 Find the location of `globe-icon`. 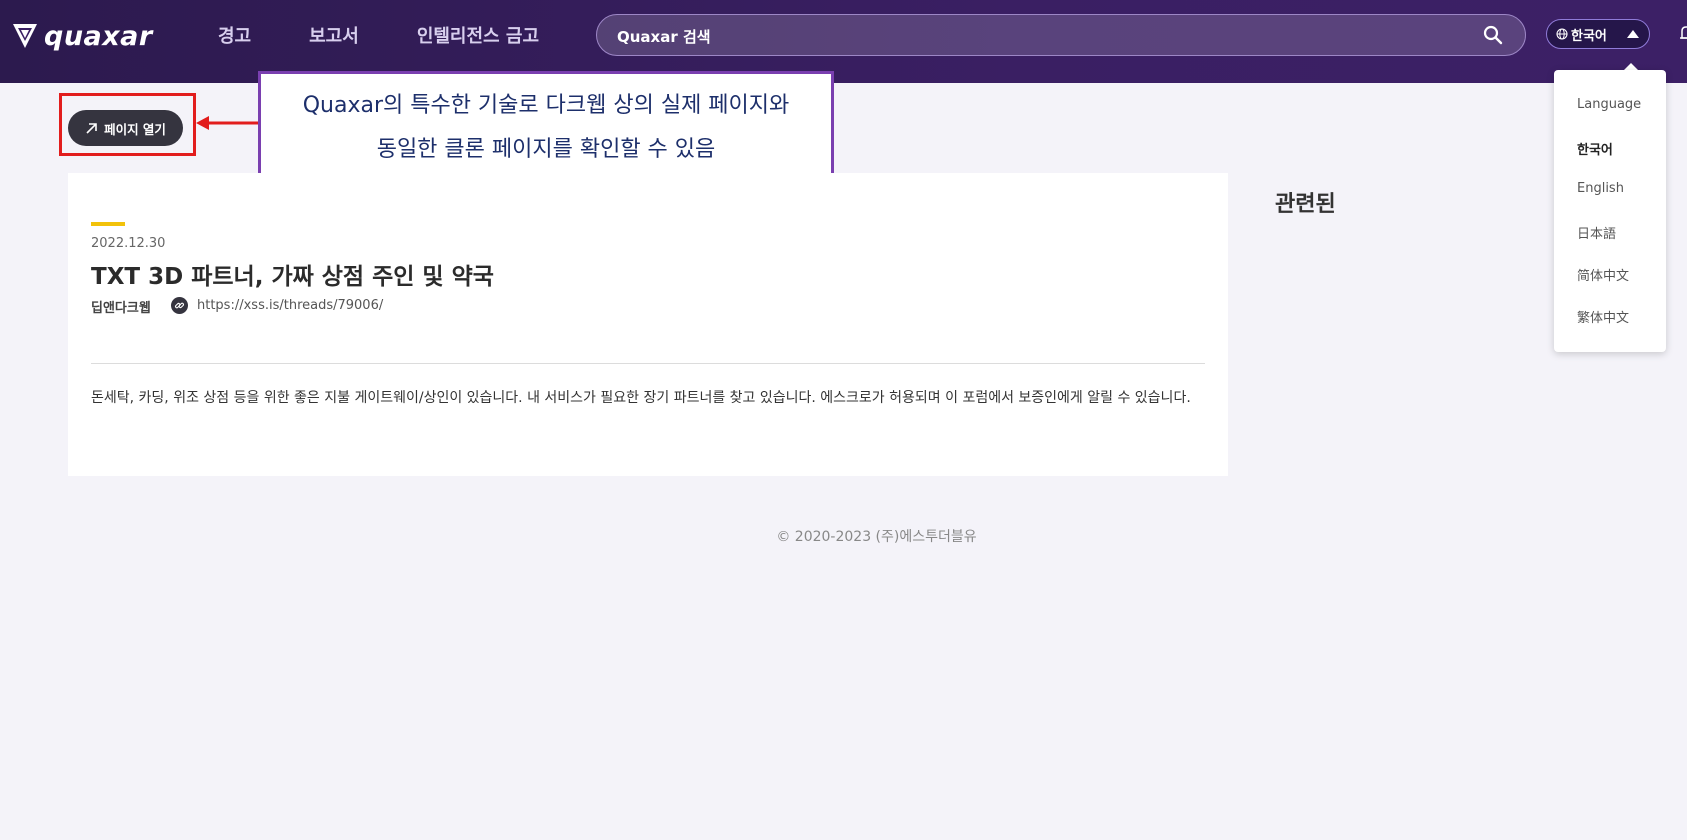

globe-icon is located at coordinates (1562, 34).